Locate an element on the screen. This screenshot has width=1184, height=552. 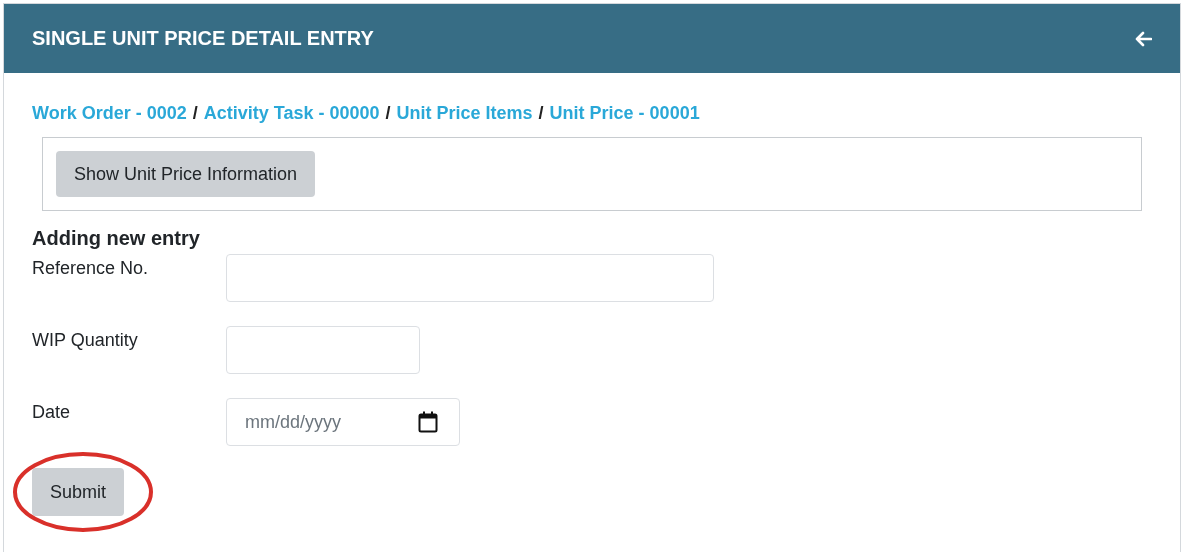
field-label: WIP Quantity is located at coordinates (85, 340).